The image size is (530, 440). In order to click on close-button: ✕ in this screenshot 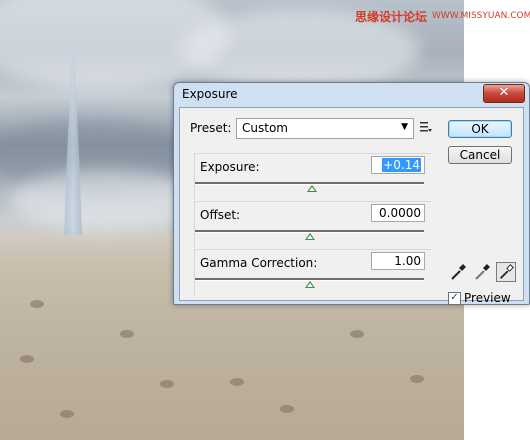, I will do `click(504, 93)`.